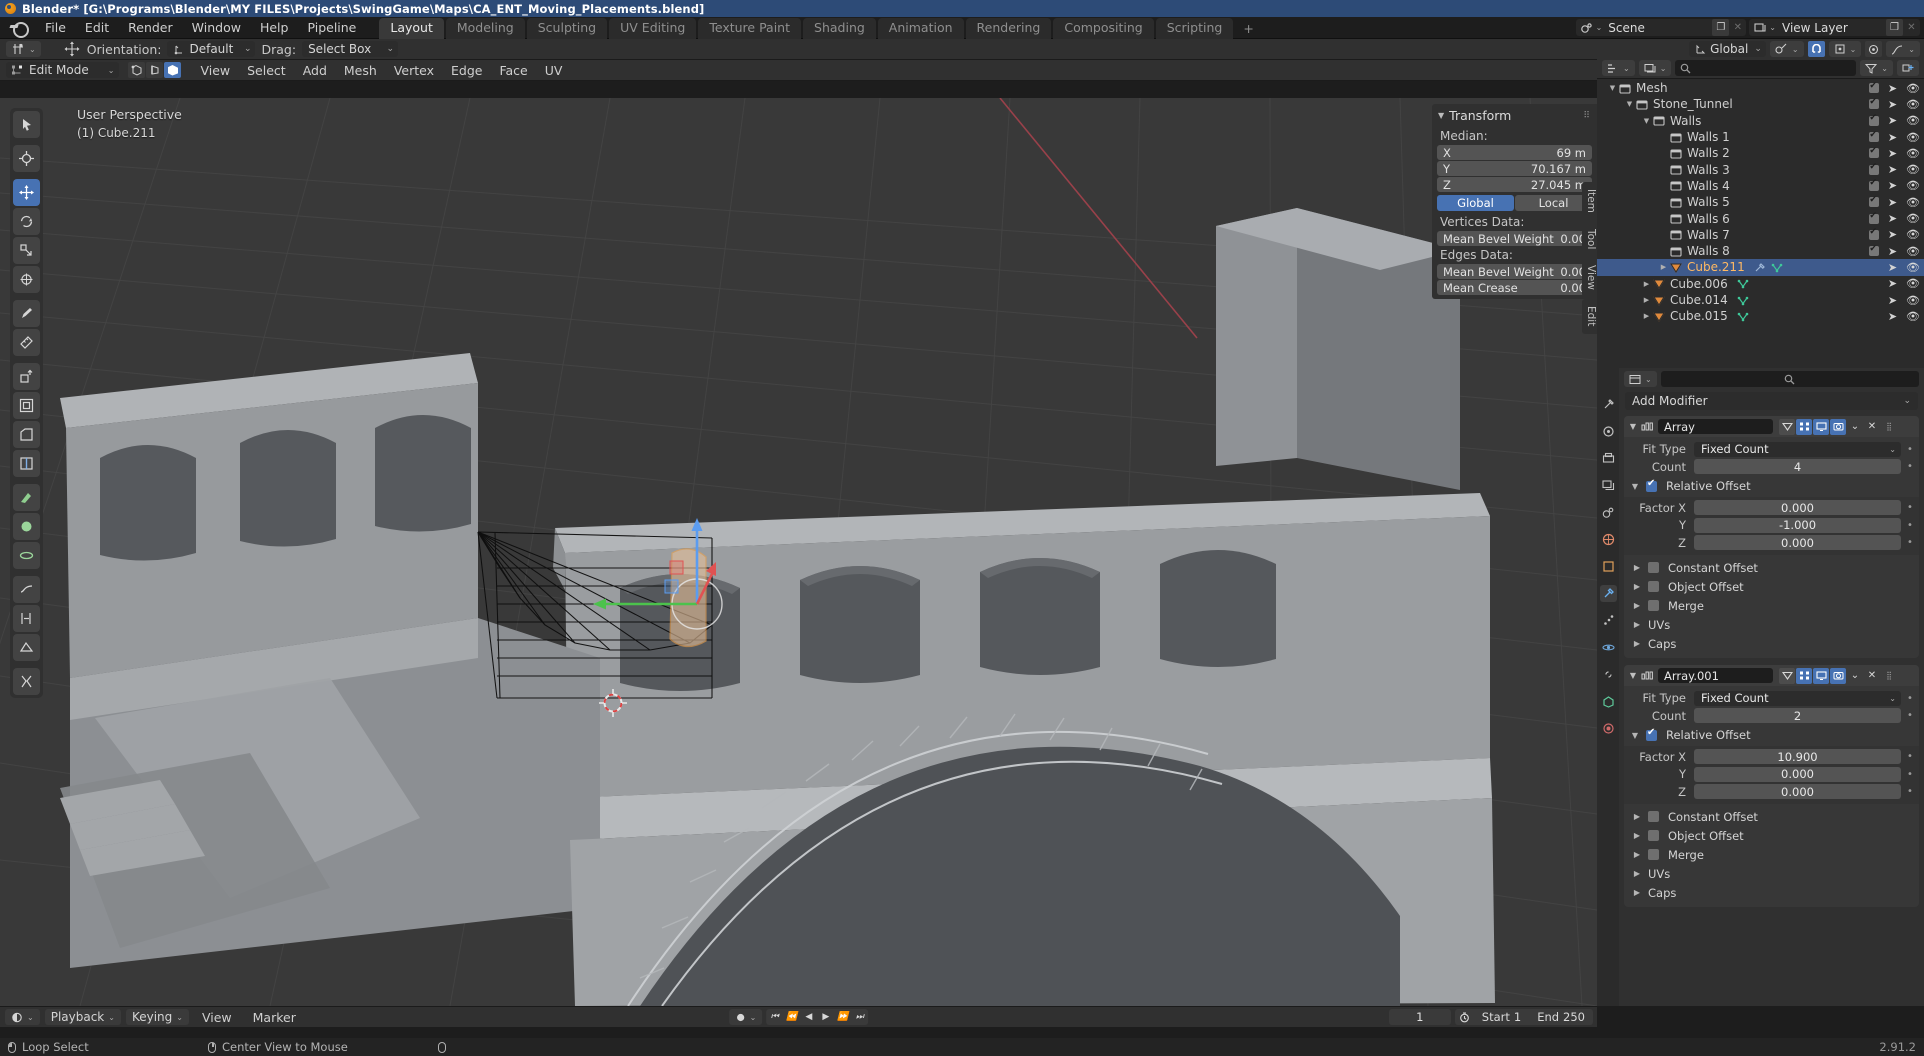 This screenshot has width=1924, height=1056. Describe the element at coordinates (26, 618) in the screenshot. I see `edge-slide-tool-button` at that location.